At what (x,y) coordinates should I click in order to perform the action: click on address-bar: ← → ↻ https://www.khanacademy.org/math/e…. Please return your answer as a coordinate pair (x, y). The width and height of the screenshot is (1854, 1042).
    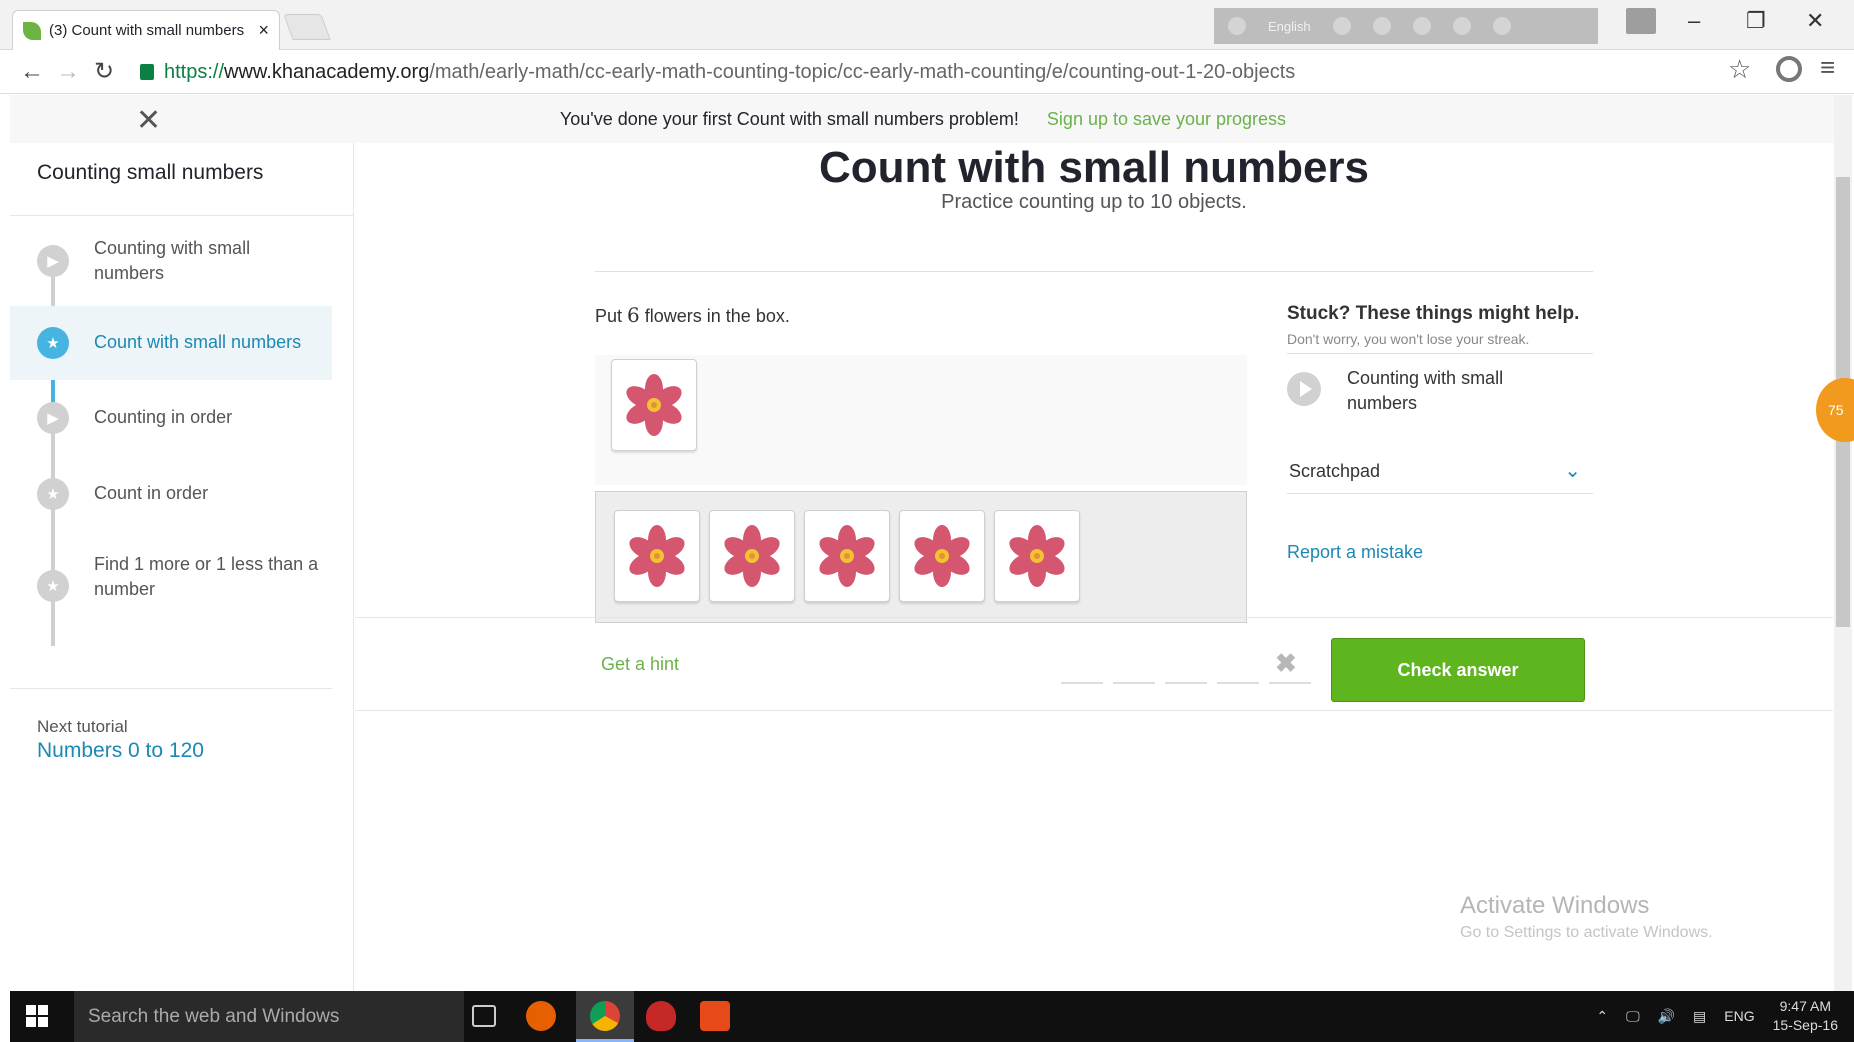
    Looking at the image, I should click on (927, 72).